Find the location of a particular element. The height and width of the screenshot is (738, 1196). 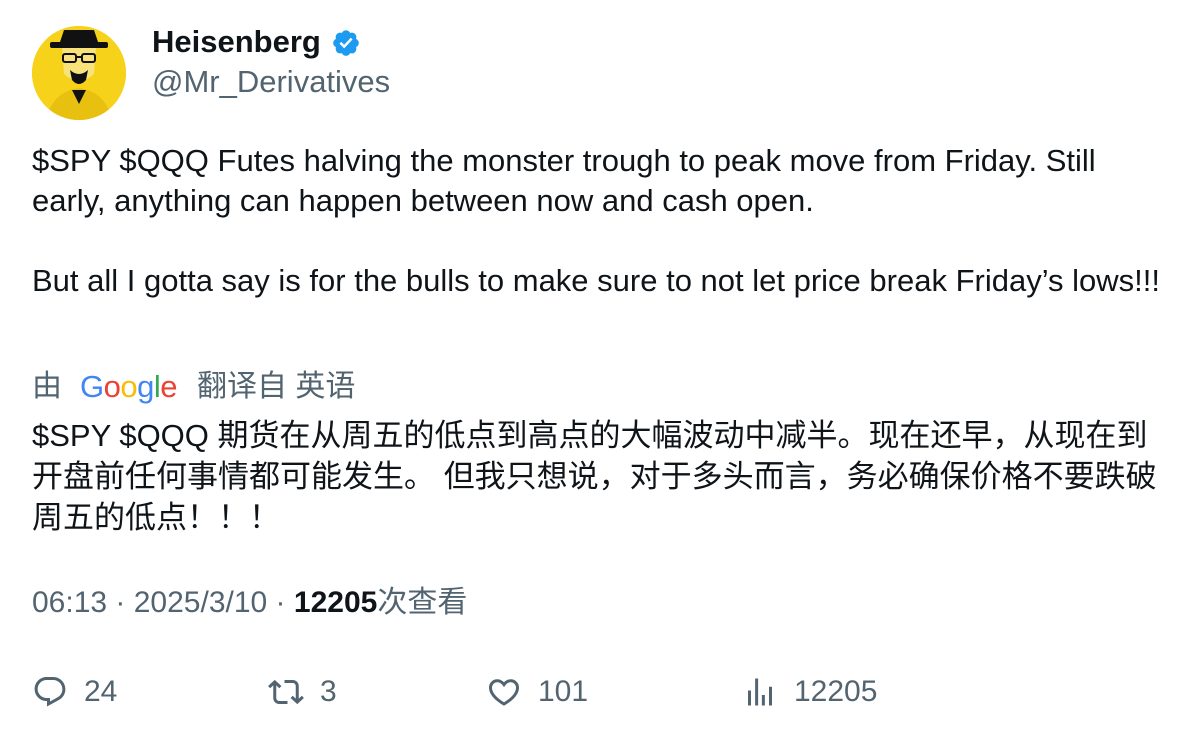

like-count: 101 is located at coordinates (563, 691).